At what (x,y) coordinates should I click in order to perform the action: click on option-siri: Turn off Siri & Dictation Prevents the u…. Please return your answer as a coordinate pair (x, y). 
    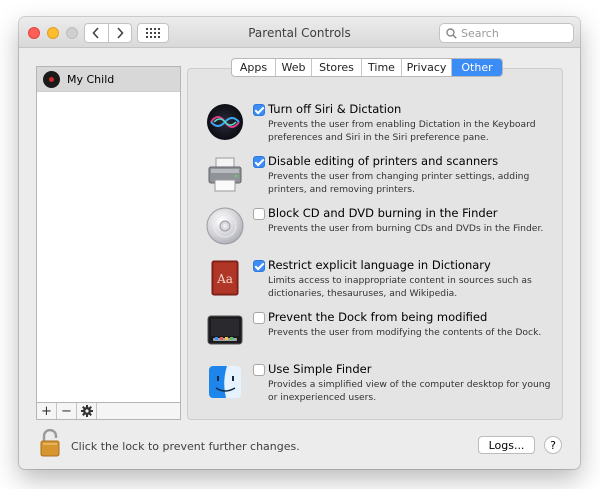
    Looking at the image, I should click on (385, 125).